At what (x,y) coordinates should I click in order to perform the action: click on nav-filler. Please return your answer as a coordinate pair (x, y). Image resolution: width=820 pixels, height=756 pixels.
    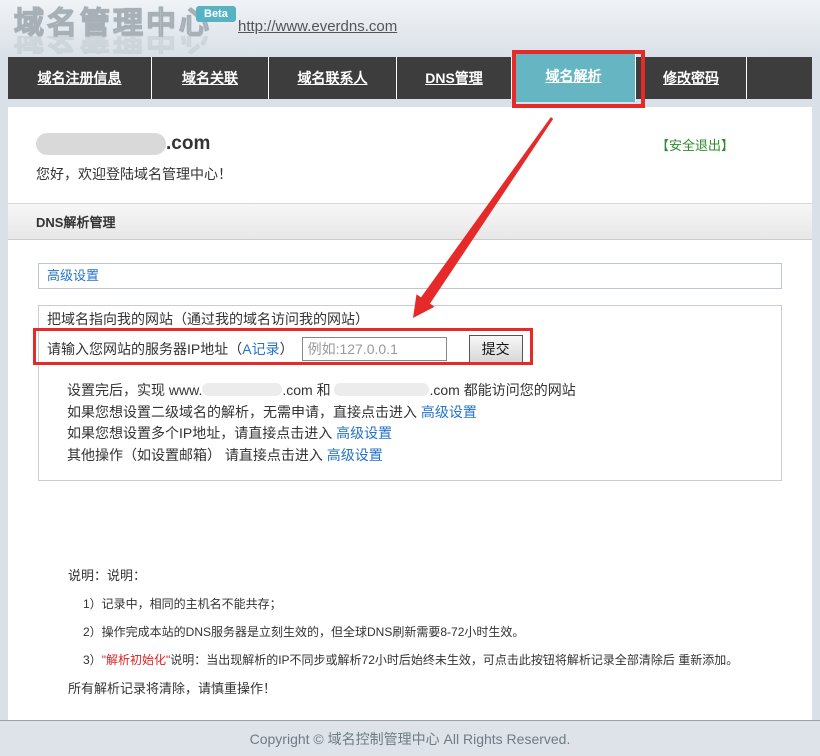
    Looking at the image, I should click on (779, 78).